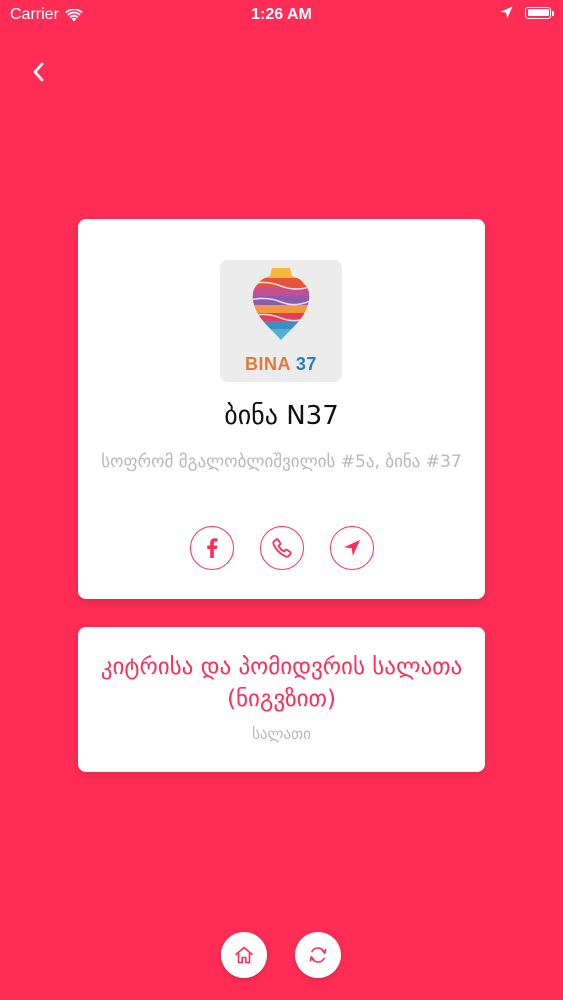  I want to click on refresh-icon, so click(318, 955).